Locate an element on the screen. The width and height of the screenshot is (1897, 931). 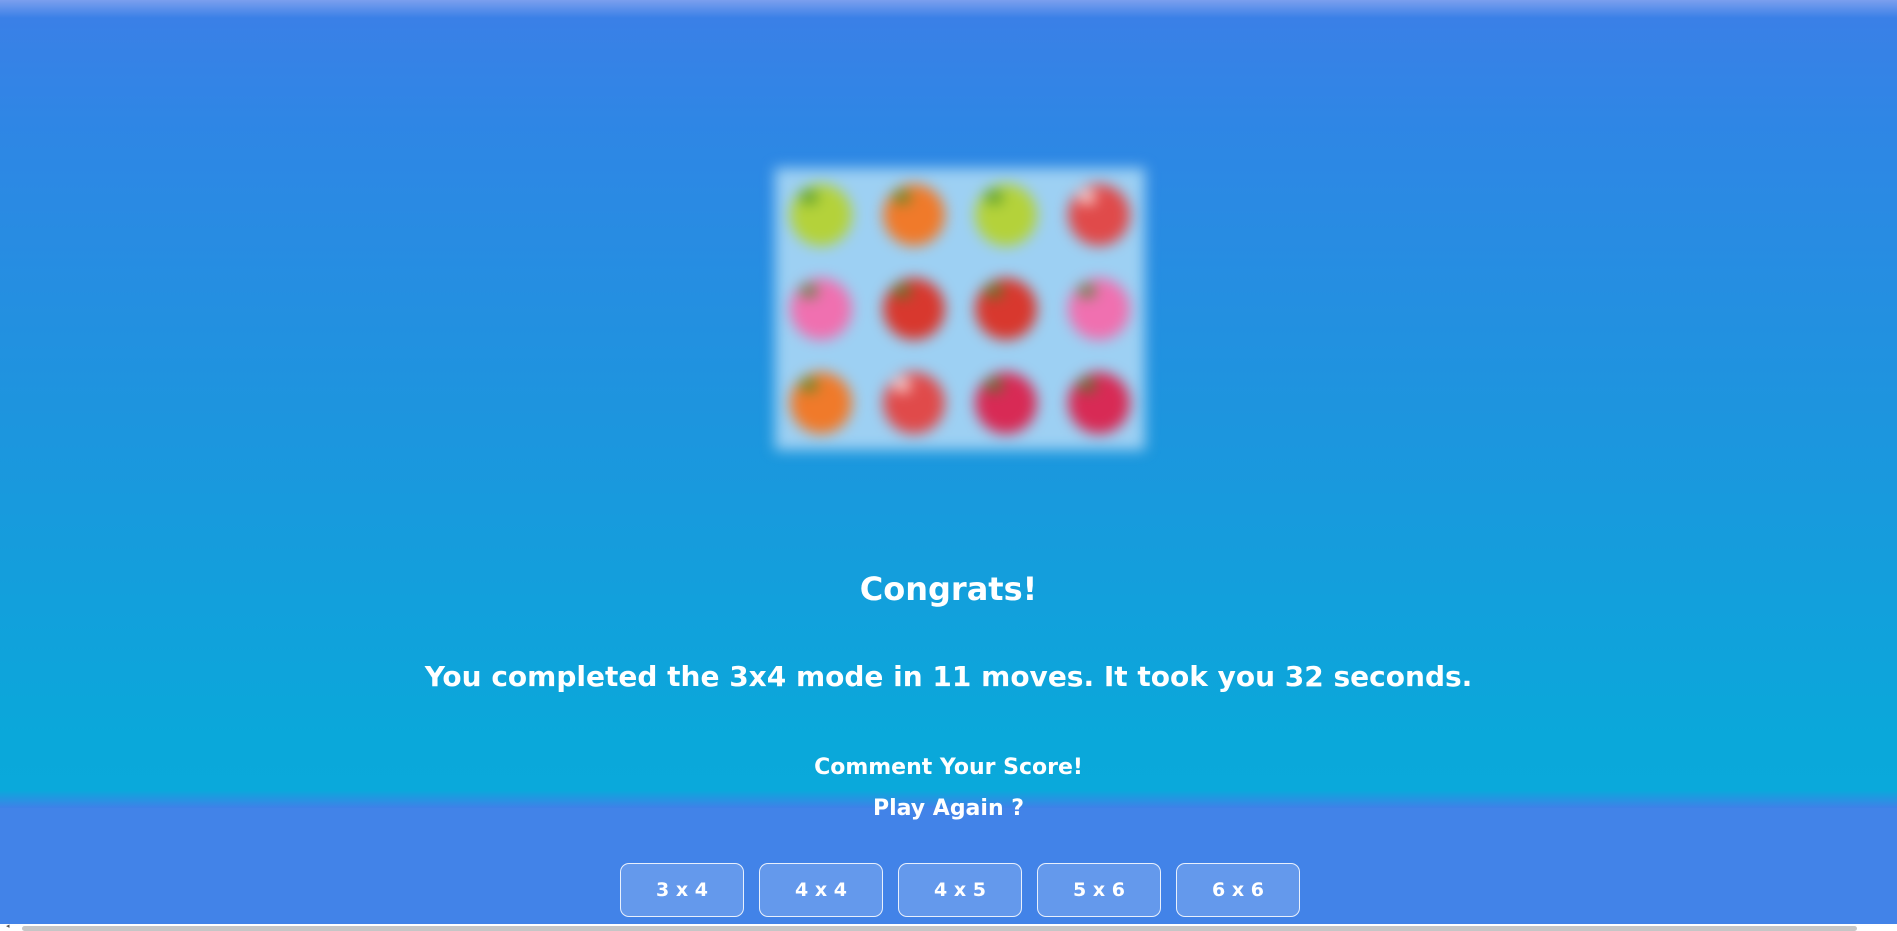
congrats-heading: Congrats! is located at coordinates (948, 589).